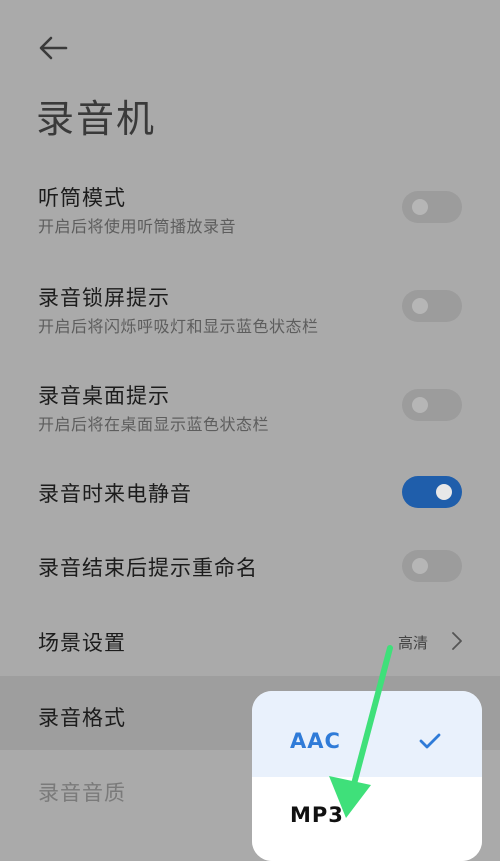 Image resolution: width=500 pixels, height=861 pixels. Describe the element at coordinates (104, 396) in the screenshot. I see `setting-label: 录音桌面提示` at that location.